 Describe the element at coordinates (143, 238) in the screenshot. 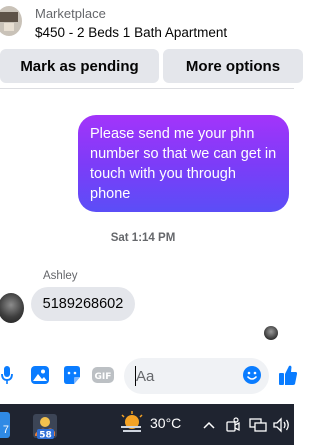

I see `message-timestamp: Sat 1:14 PM` at that location.